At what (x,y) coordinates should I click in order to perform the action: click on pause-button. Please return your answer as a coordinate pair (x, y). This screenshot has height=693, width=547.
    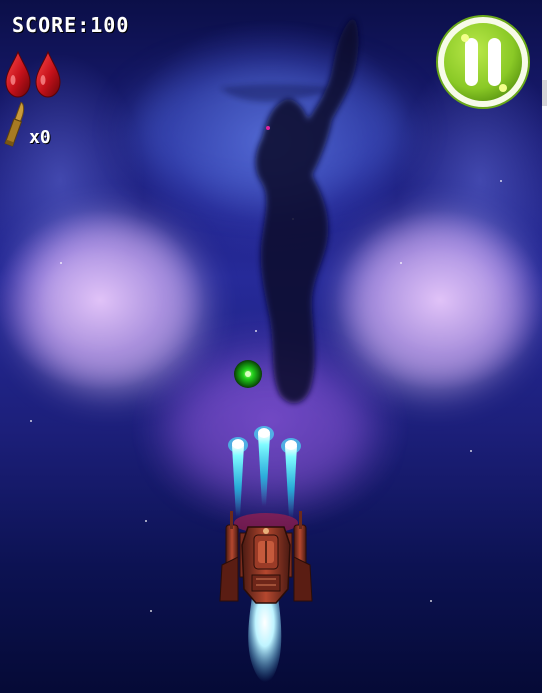
    Looking at the image, I should click on (483, 62).